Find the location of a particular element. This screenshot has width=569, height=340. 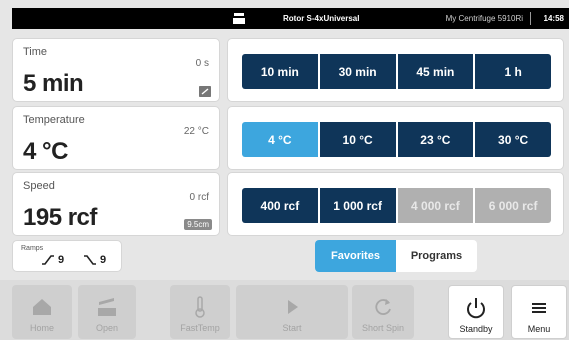

menu-button: Menu is located at coordinates (539, 312).